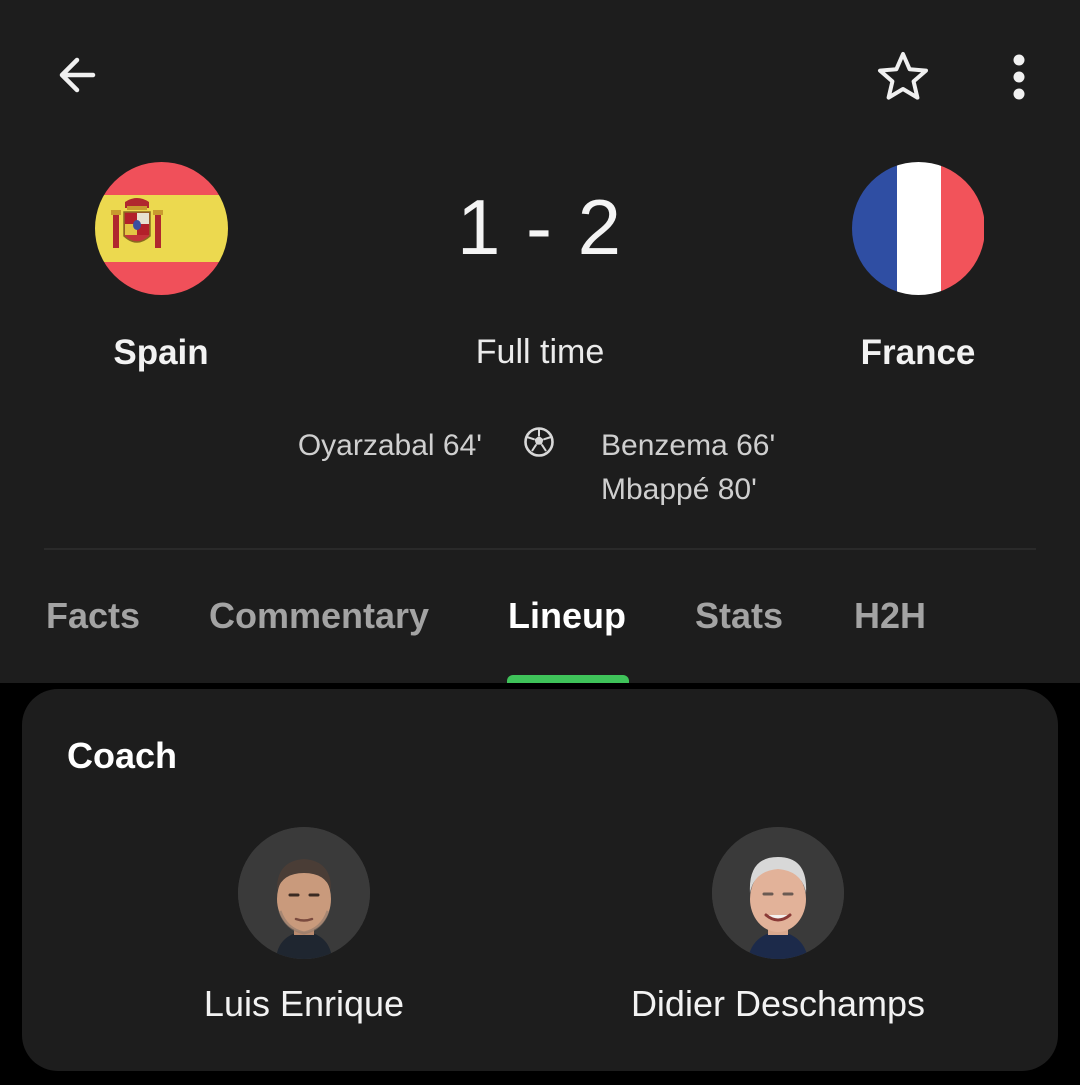 Image resolution: width=1080 pixels, height=1085 pixels. Describe the element at coordinates (918, 228) in the screenshot. I see `france-flag-icon` at that location.